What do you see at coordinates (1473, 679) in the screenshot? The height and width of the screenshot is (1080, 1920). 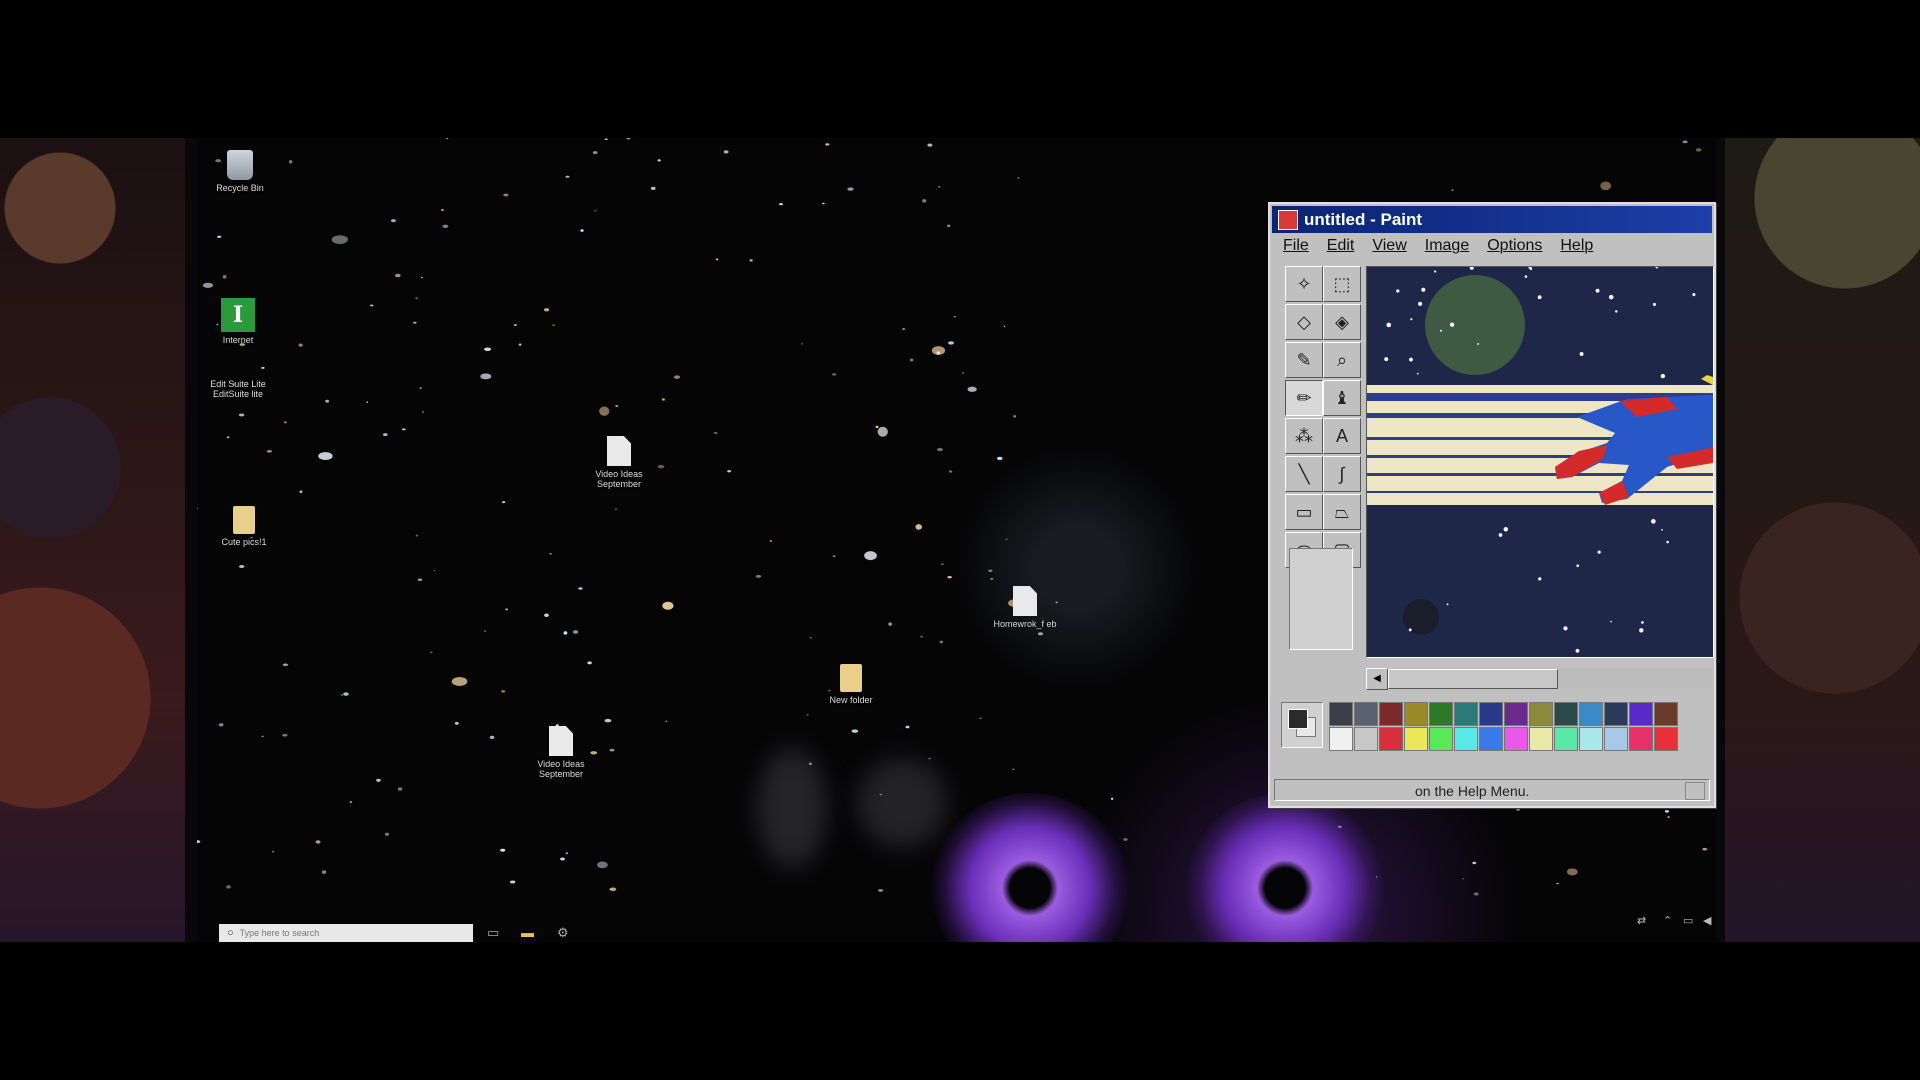 I see `scrollbar-thumb` at bounding box center [1473, 679].